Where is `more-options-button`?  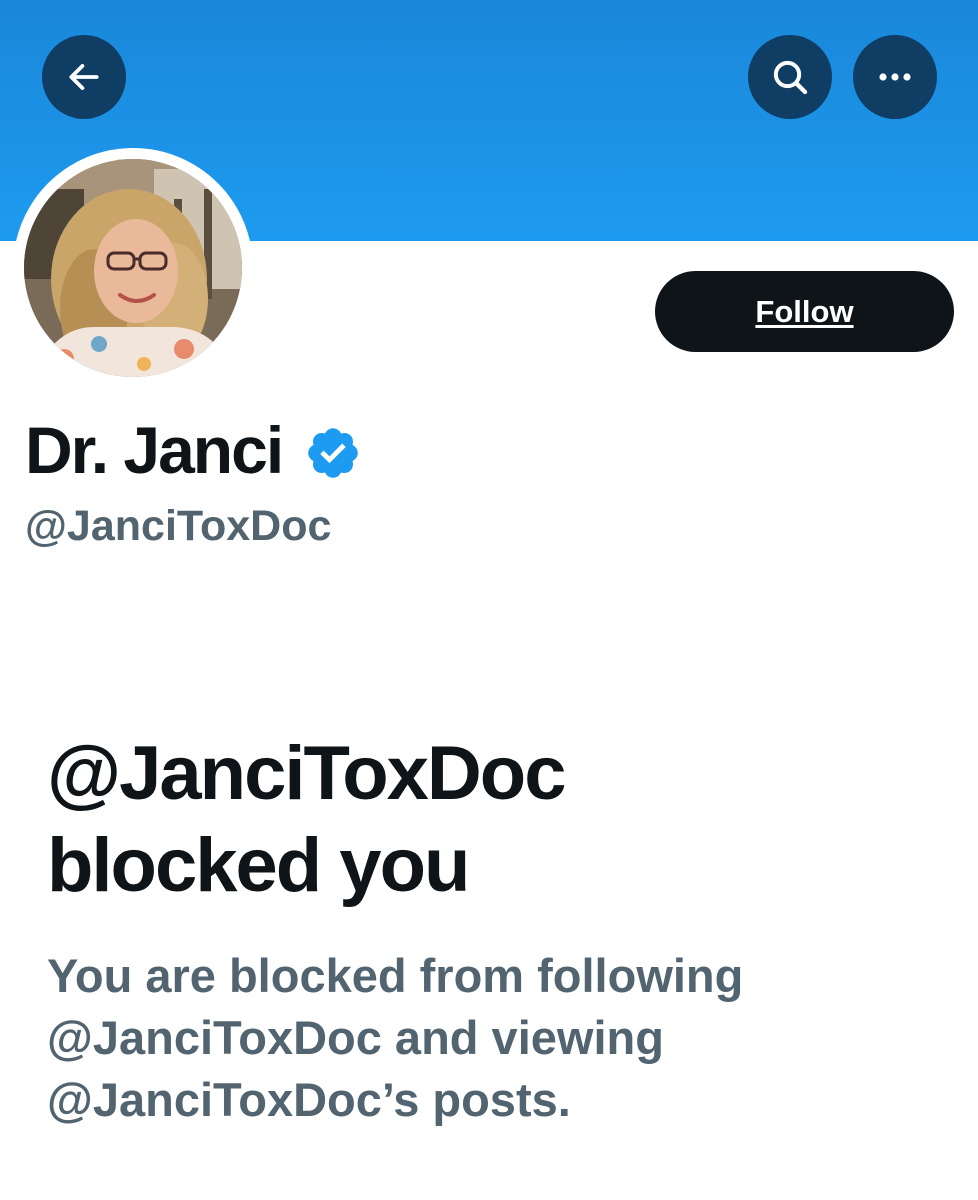
more-options-button is located at coordinates (895, 77).